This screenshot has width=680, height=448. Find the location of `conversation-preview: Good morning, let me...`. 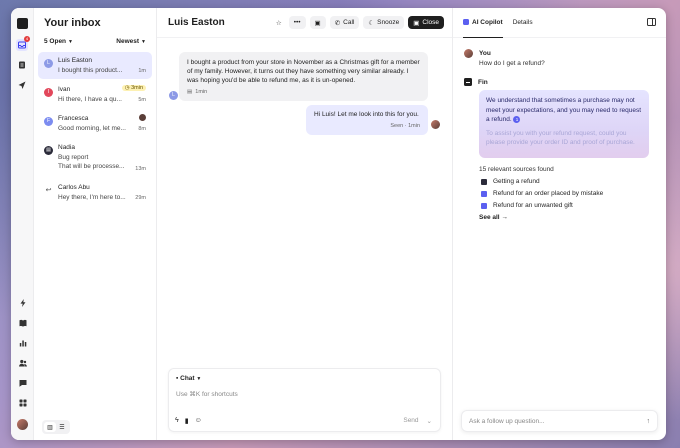

conversation-preview: Good morning, let me... is located at coordinates (92, 128).